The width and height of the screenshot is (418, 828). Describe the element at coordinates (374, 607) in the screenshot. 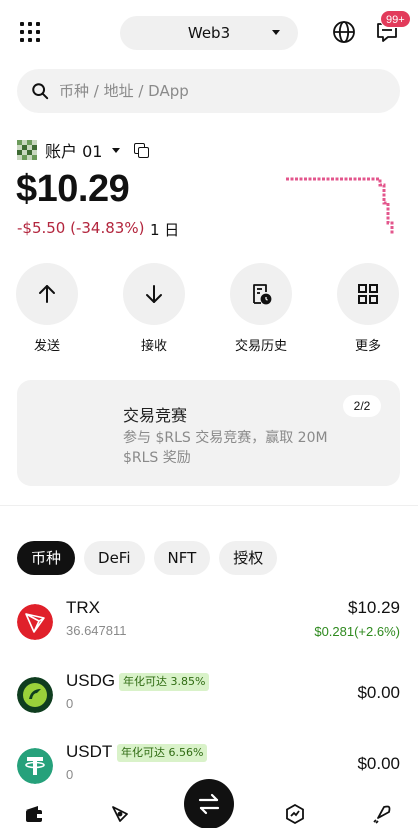

I see `token-value: $10.29` at that location.